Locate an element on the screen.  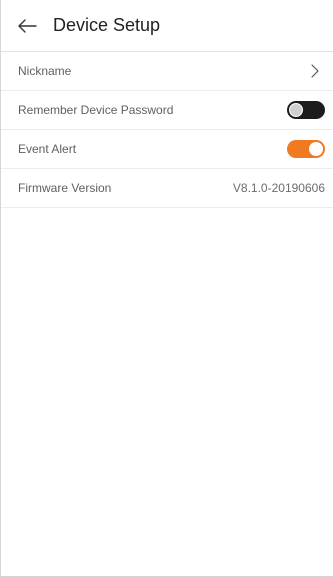
firmware-version-label: Firmware Version is located at coordinates (65, 188).